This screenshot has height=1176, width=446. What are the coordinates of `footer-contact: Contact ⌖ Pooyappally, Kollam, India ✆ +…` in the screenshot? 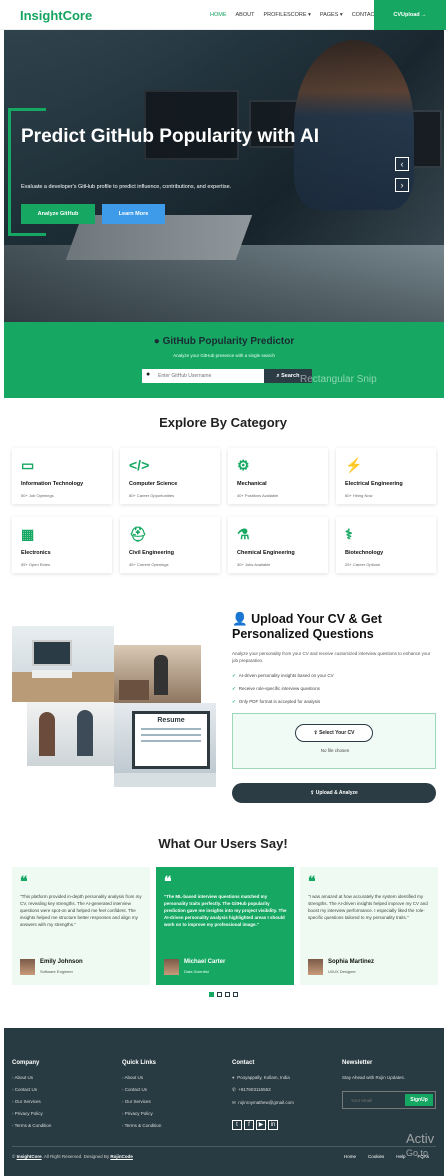 It's located at (263, 1095).